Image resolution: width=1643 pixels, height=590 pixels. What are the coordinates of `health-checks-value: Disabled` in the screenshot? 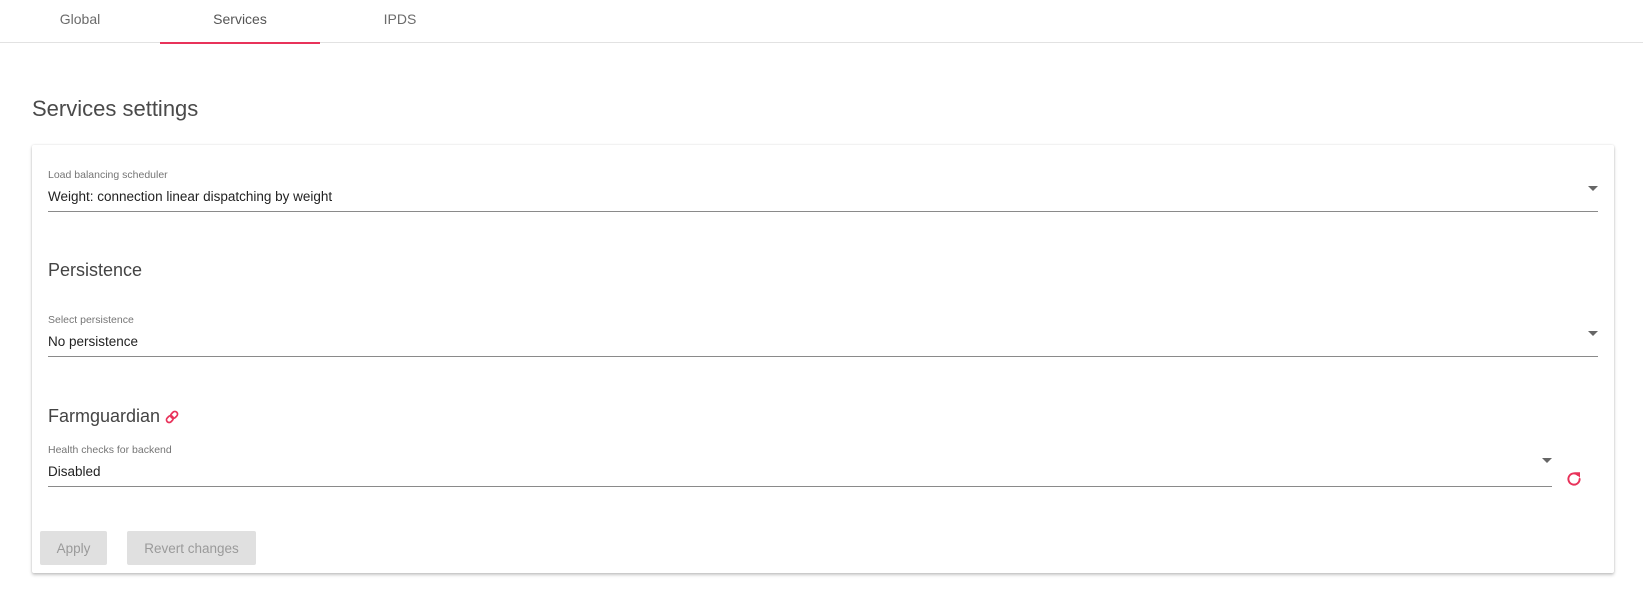 It's located at (74, 471).